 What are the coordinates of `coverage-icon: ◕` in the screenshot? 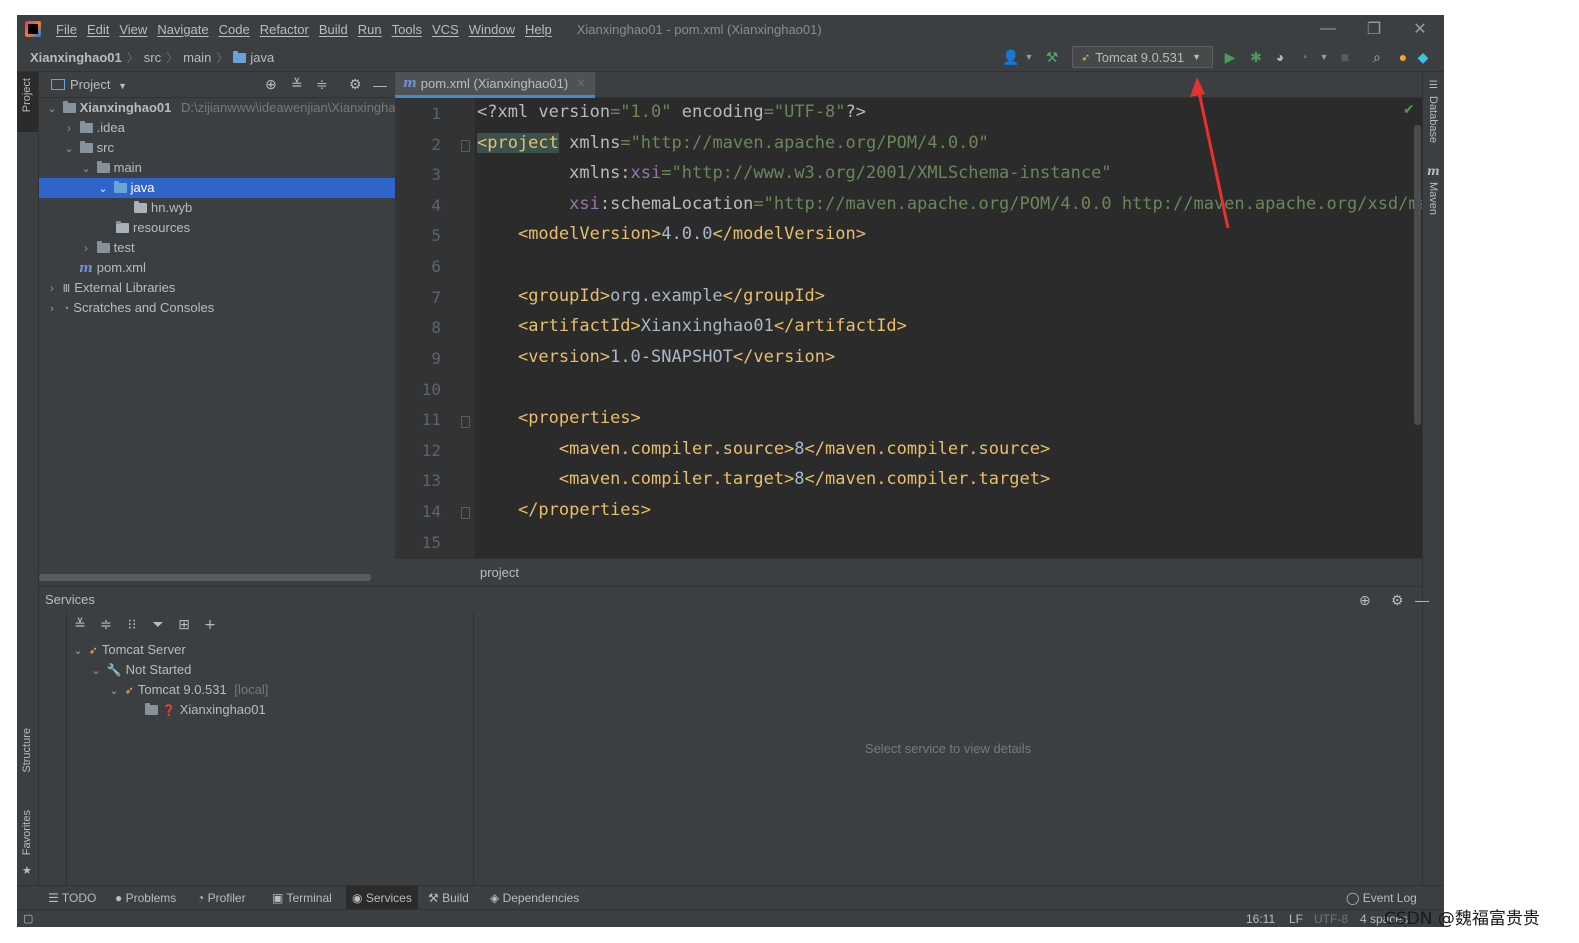 It's located at (1280, 57).